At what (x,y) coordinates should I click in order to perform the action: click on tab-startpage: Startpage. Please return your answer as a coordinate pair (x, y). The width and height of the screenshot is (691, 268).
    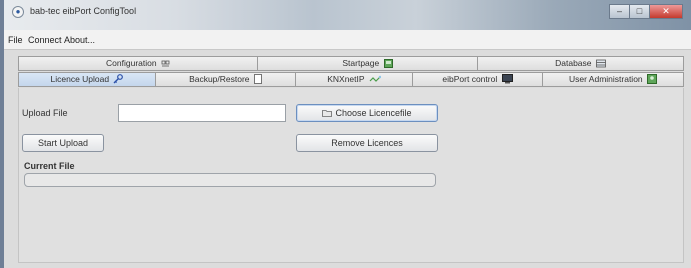
    Looking at the image, I should click on (368, 63).